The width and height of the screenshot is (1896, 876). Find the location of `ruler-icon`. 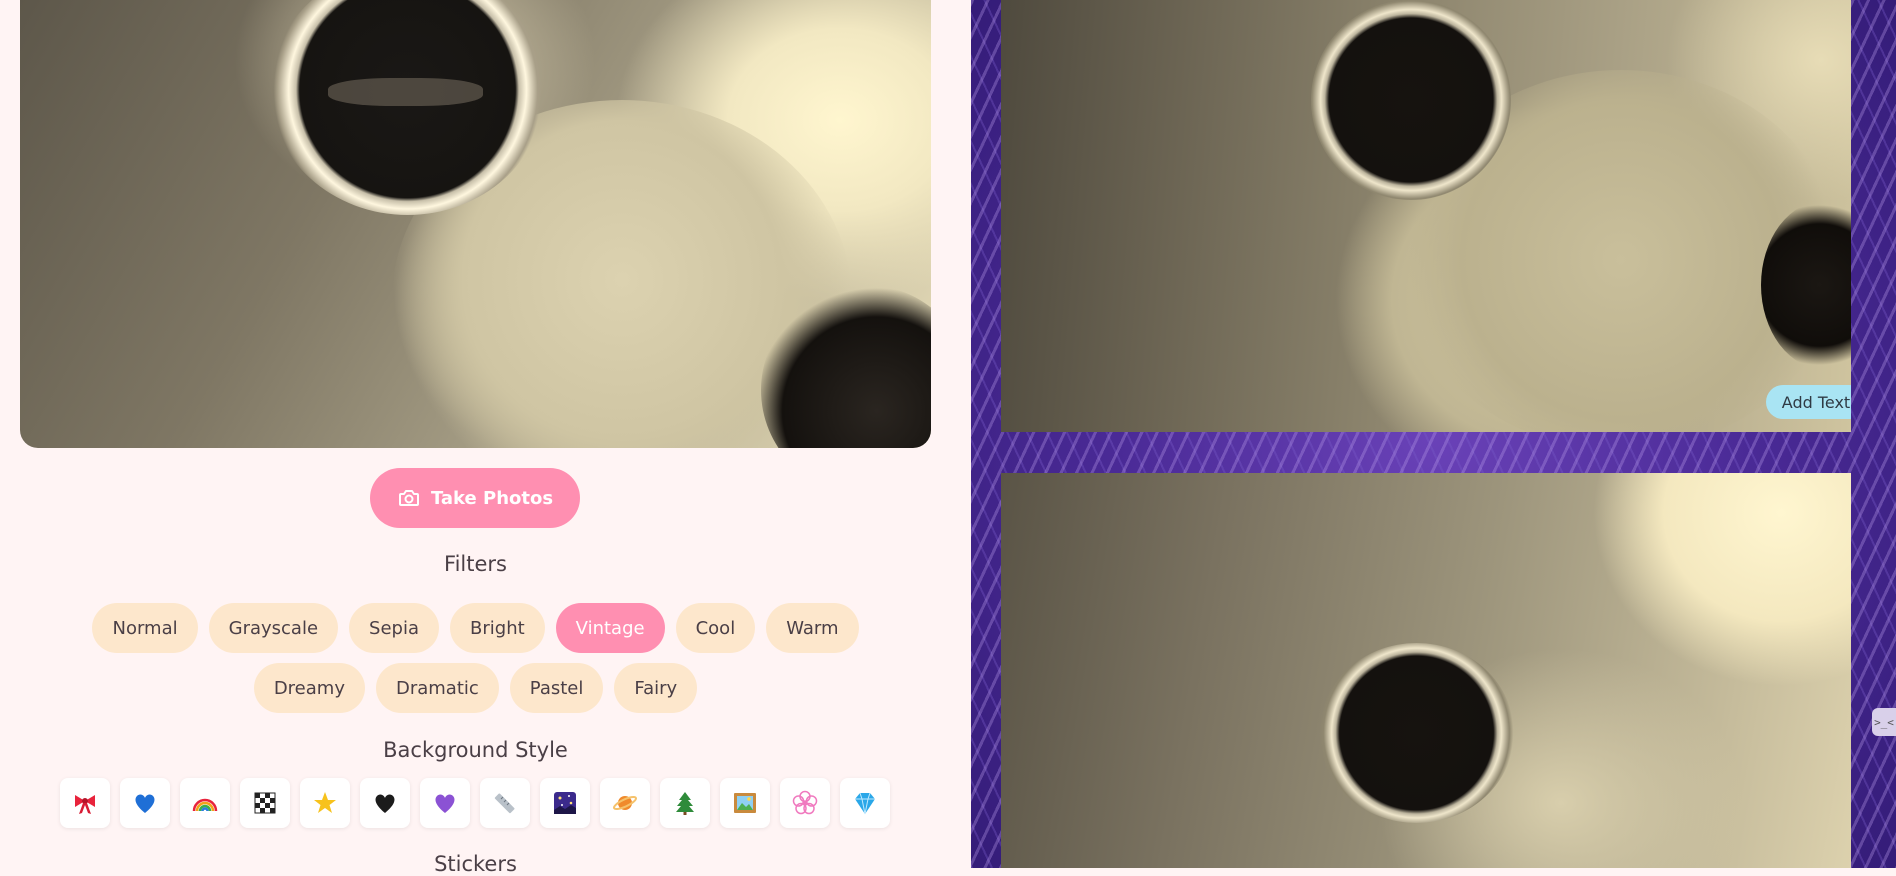

ruler-icon is located at coordinates (504, 803).